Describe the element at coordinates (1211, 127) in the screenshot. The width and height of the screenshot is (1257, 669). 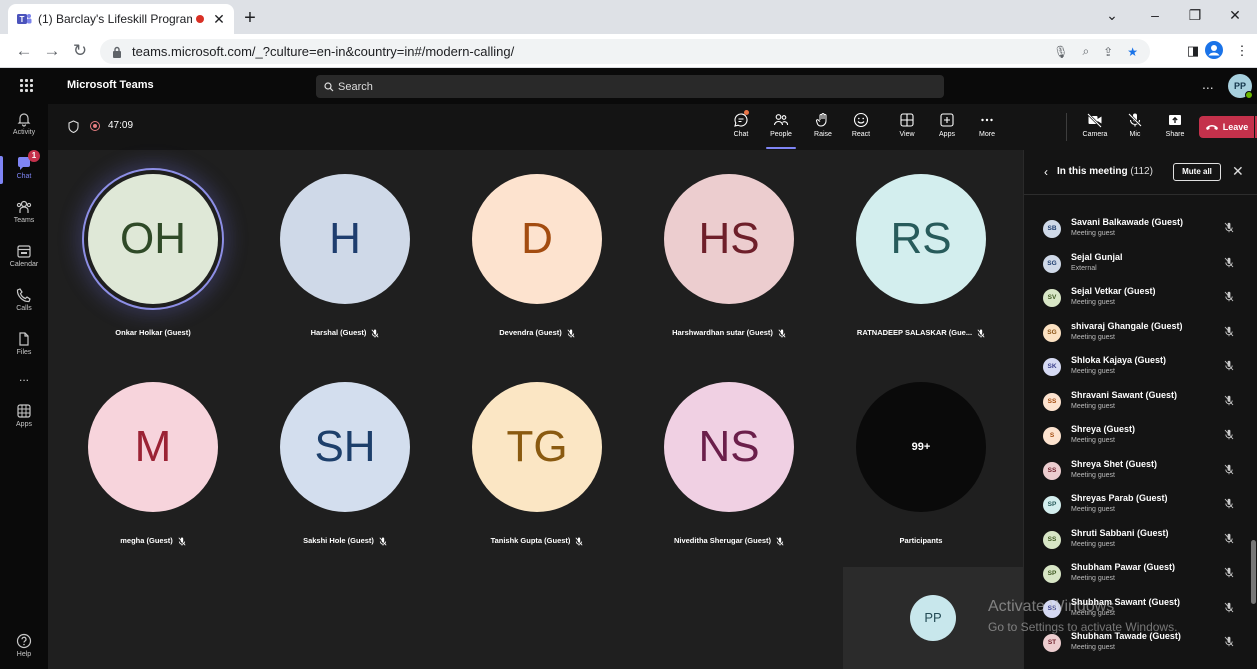
I see `hang-up-icon` at that location.